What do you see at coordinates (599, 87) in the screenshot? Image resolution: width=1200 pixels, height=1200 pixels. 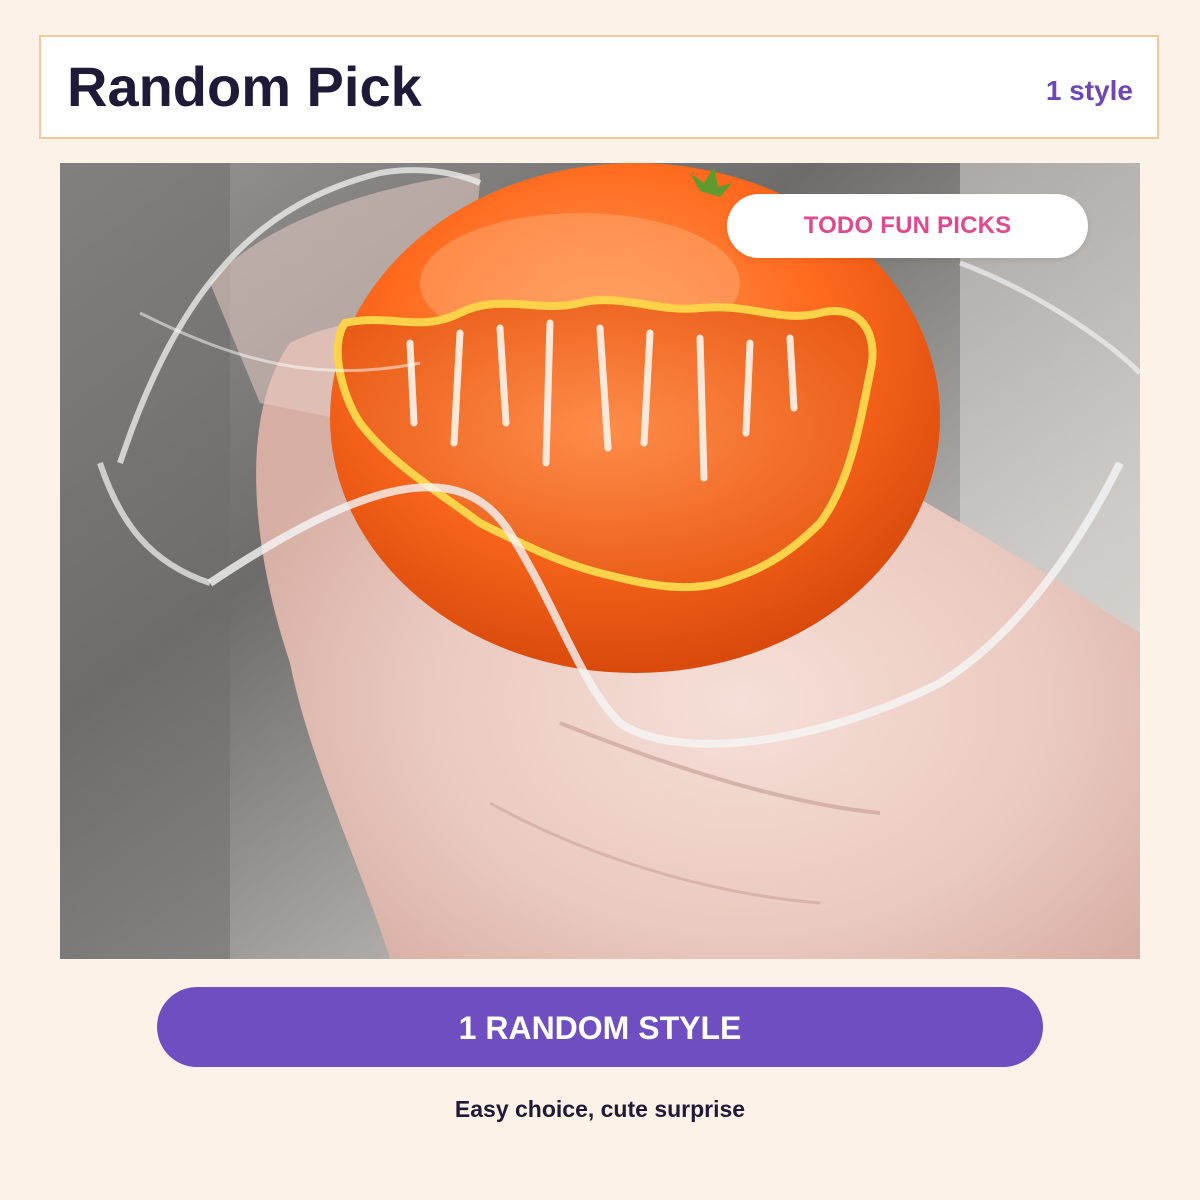 I see `header-card: Random Pick 1 style` at bounding box center [599, 87].